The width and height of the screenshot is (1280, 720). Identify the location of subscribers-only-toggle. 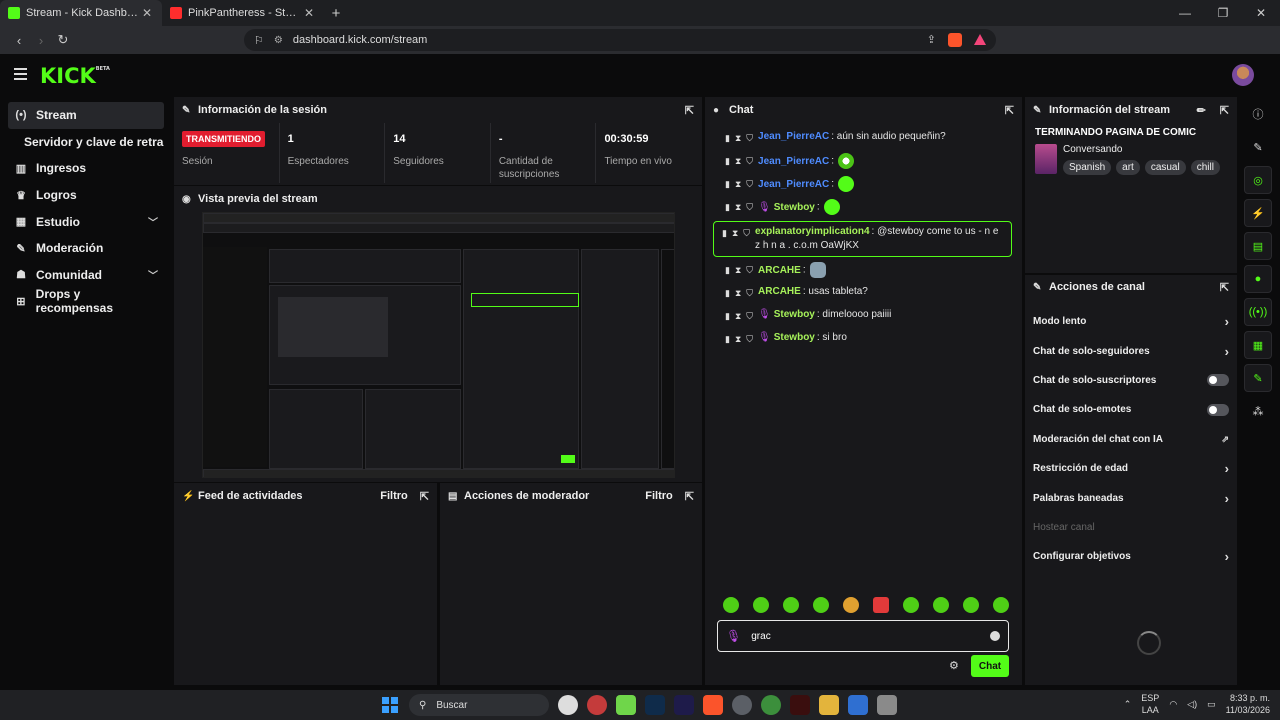
(1218, 380).